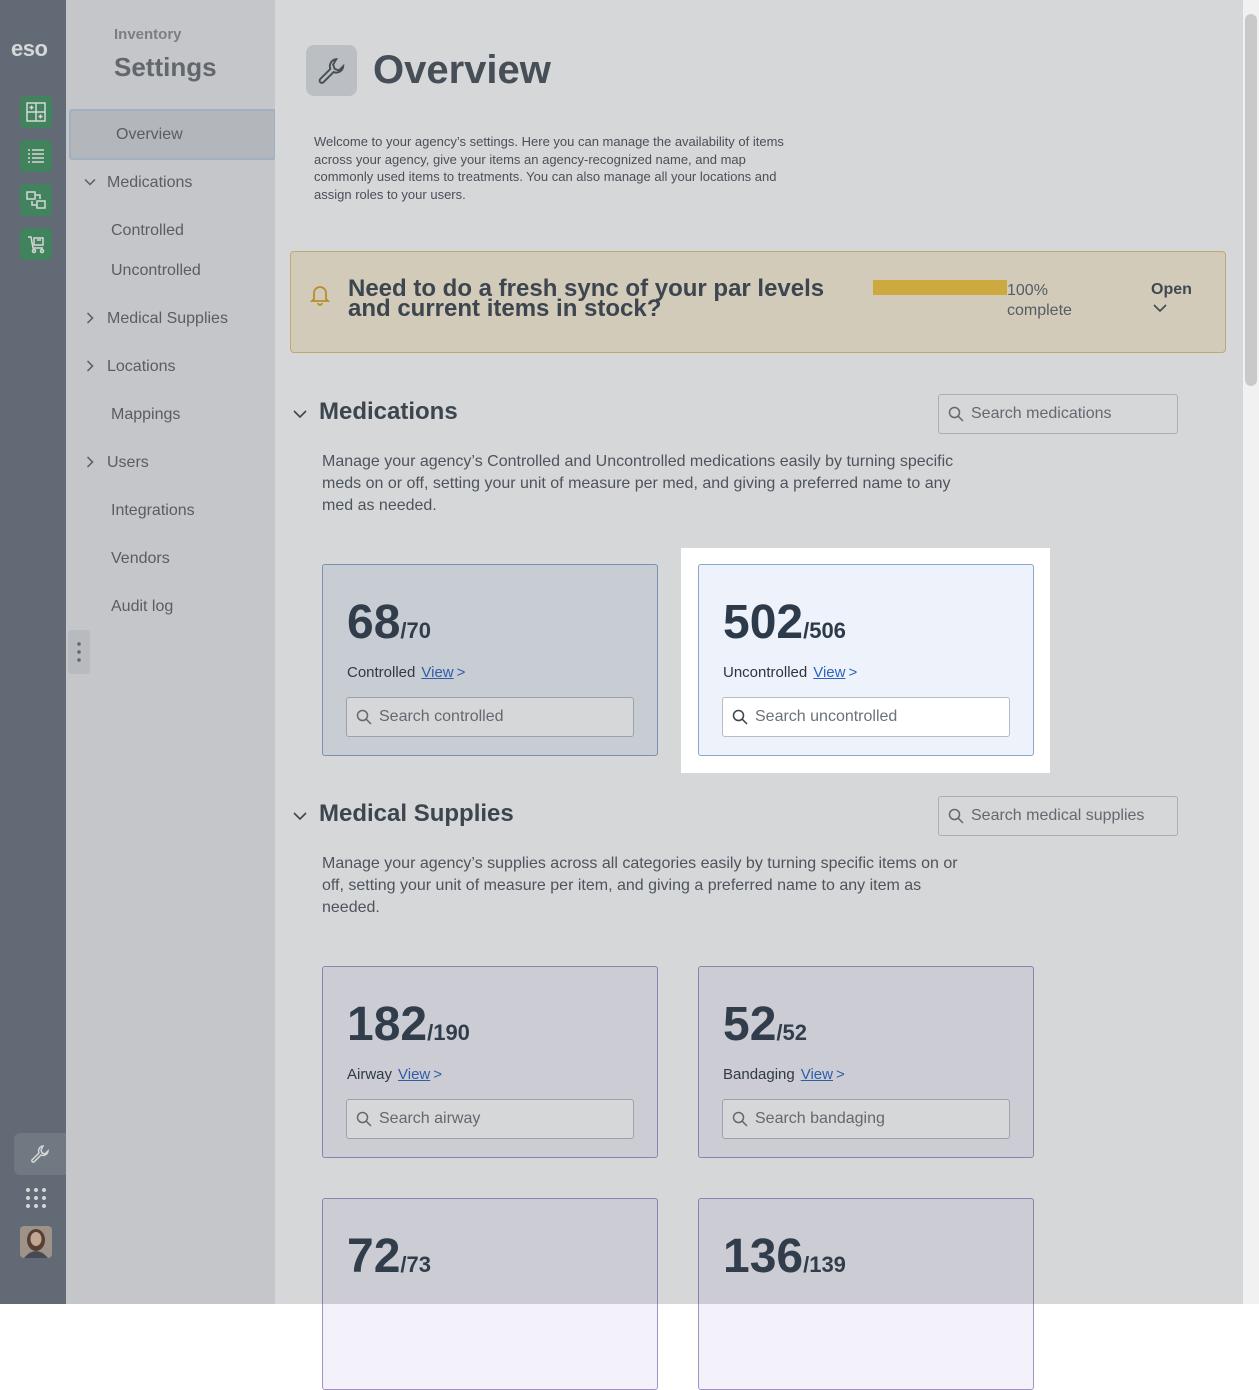  Describe the element at coordinates (79, 652) in the screenshot. I see `sidebar-collapse-handle` at that location.